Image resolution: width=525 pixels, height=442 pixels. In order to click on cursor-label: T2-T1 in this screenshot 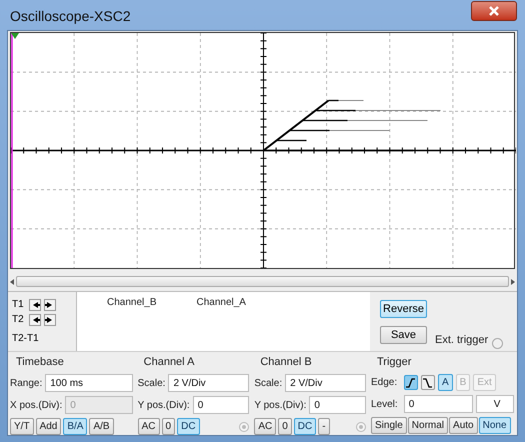, I will do `click(25, 339)`.